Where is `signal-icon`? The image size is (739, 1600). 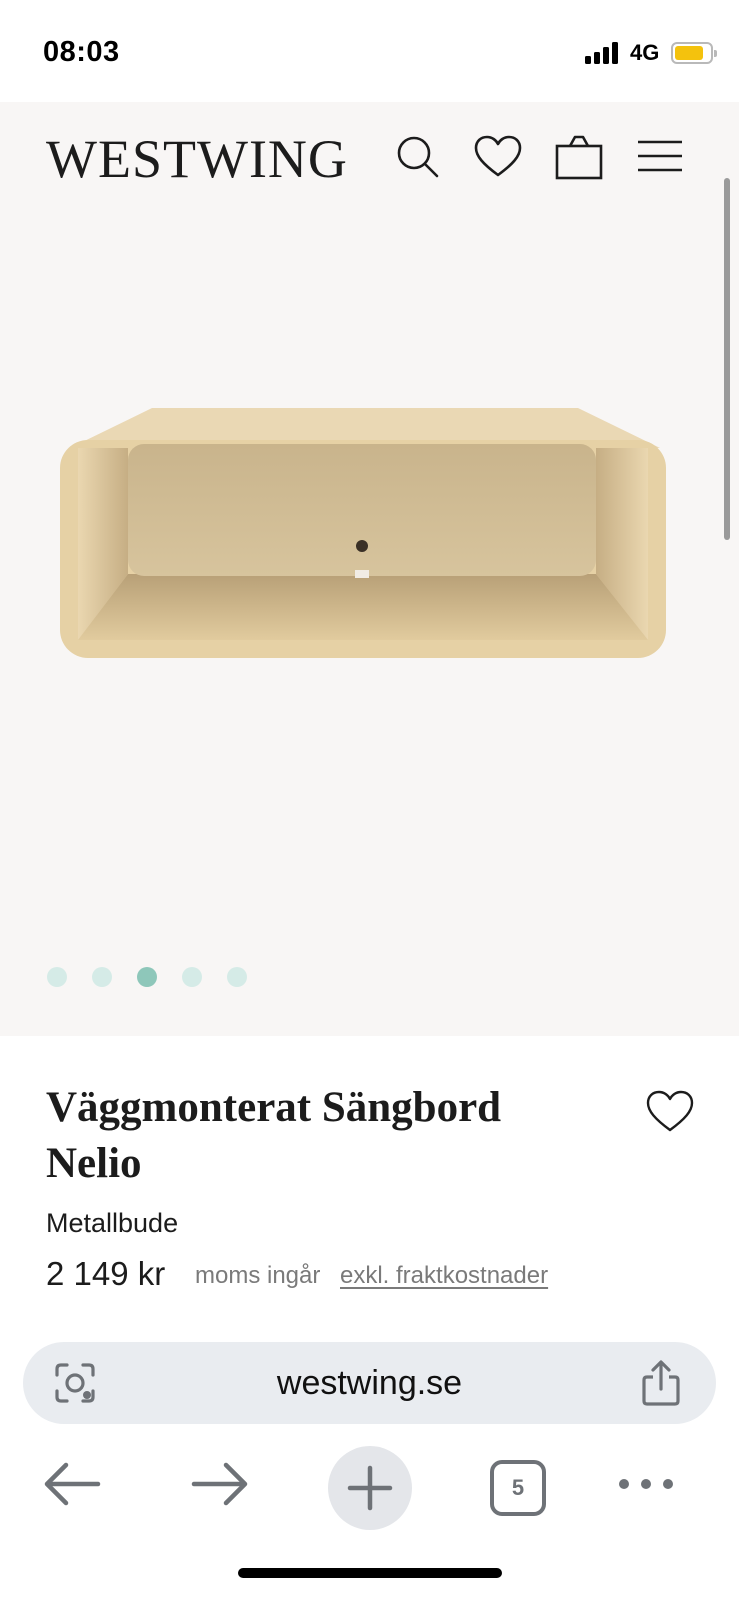
signal-icon is located at coordinates (603, 53).